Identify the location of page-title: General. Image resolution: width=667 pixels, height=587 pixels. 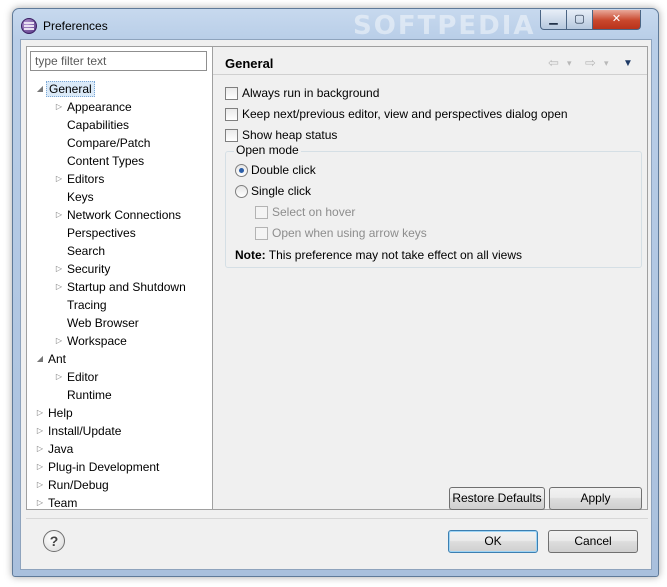
(249, 63).